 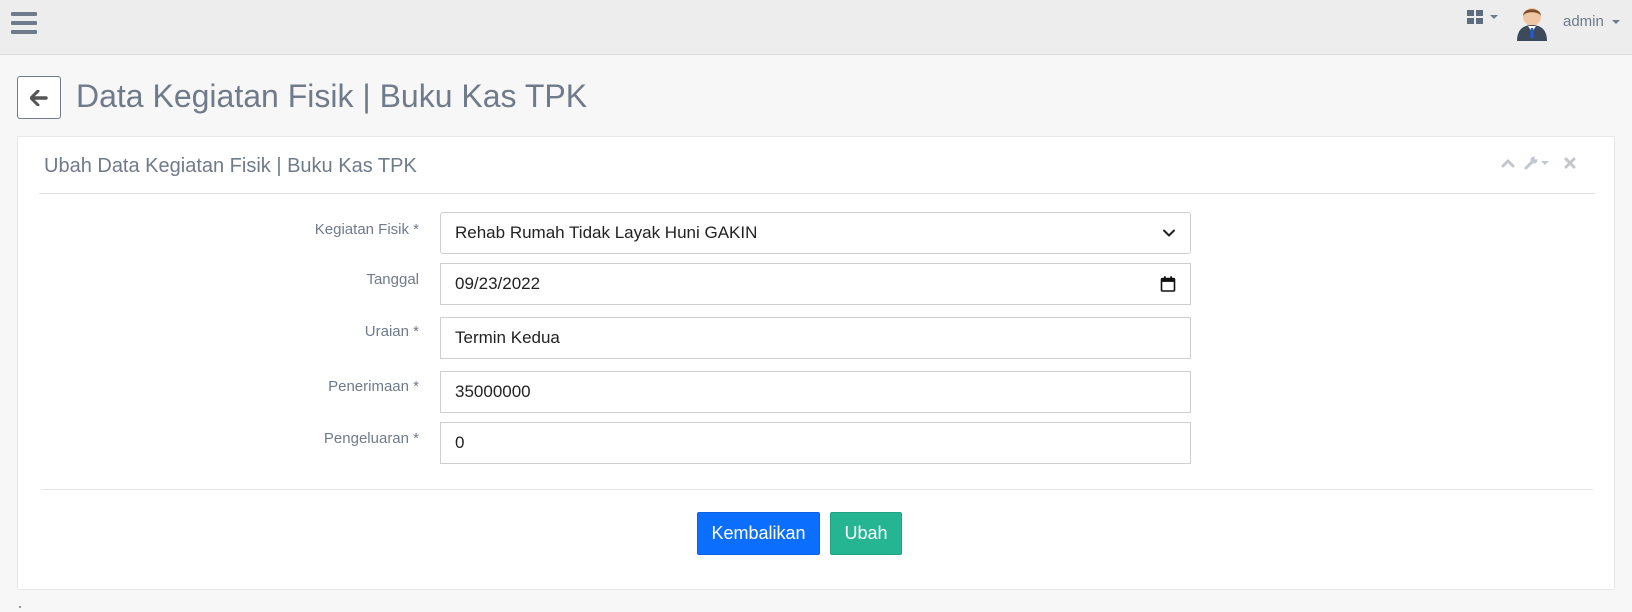 What do you see at coordinates (817, 193) in the screenshot?
I see `panel-divider` at bounding box center [817, 193].